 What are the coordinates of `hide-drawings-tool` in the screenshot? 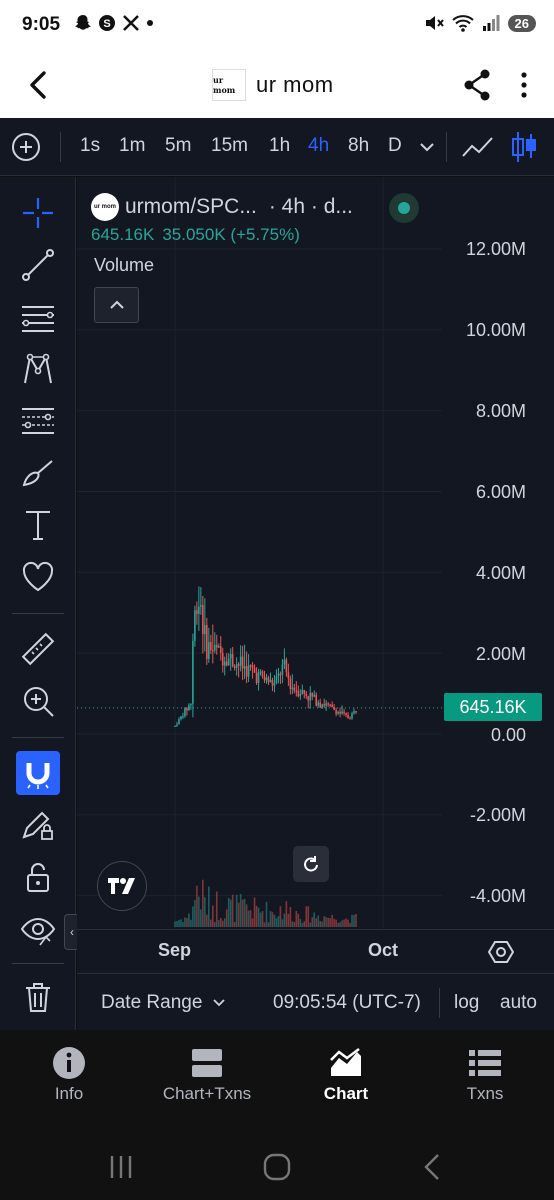 It's located at (38, 929).